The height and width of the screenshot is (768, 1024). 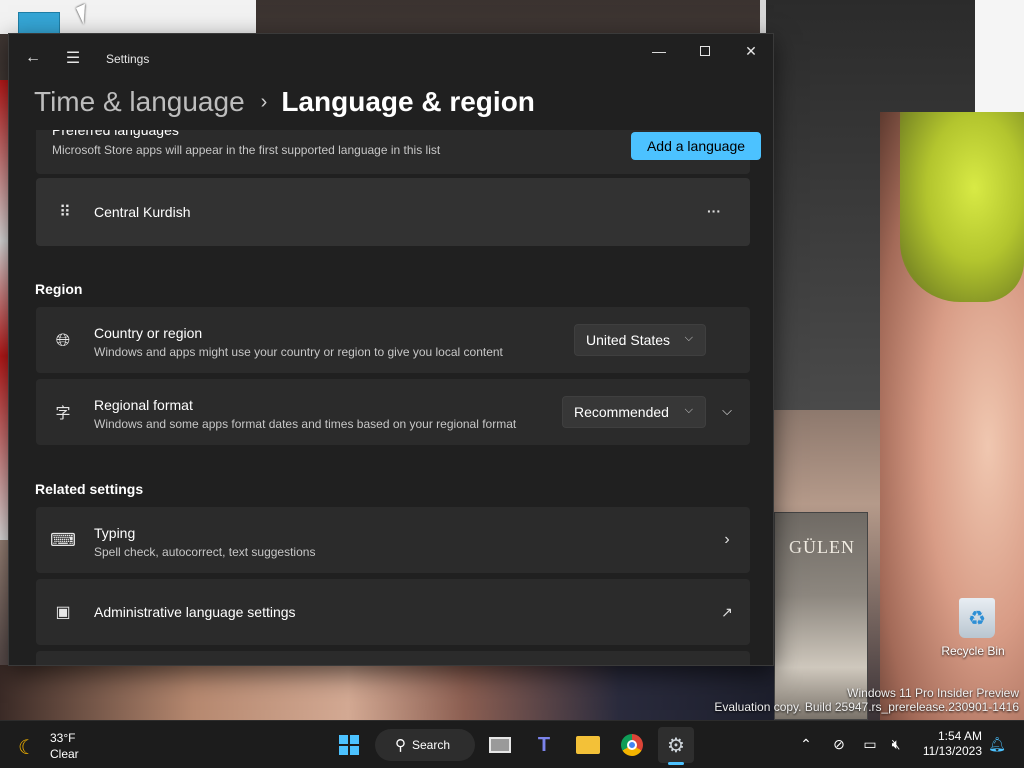 What do you see at coordinates (64, 212) in the screenshot?
I see `drag-handle-icon: ⠿` at bounding box center [64, 212].